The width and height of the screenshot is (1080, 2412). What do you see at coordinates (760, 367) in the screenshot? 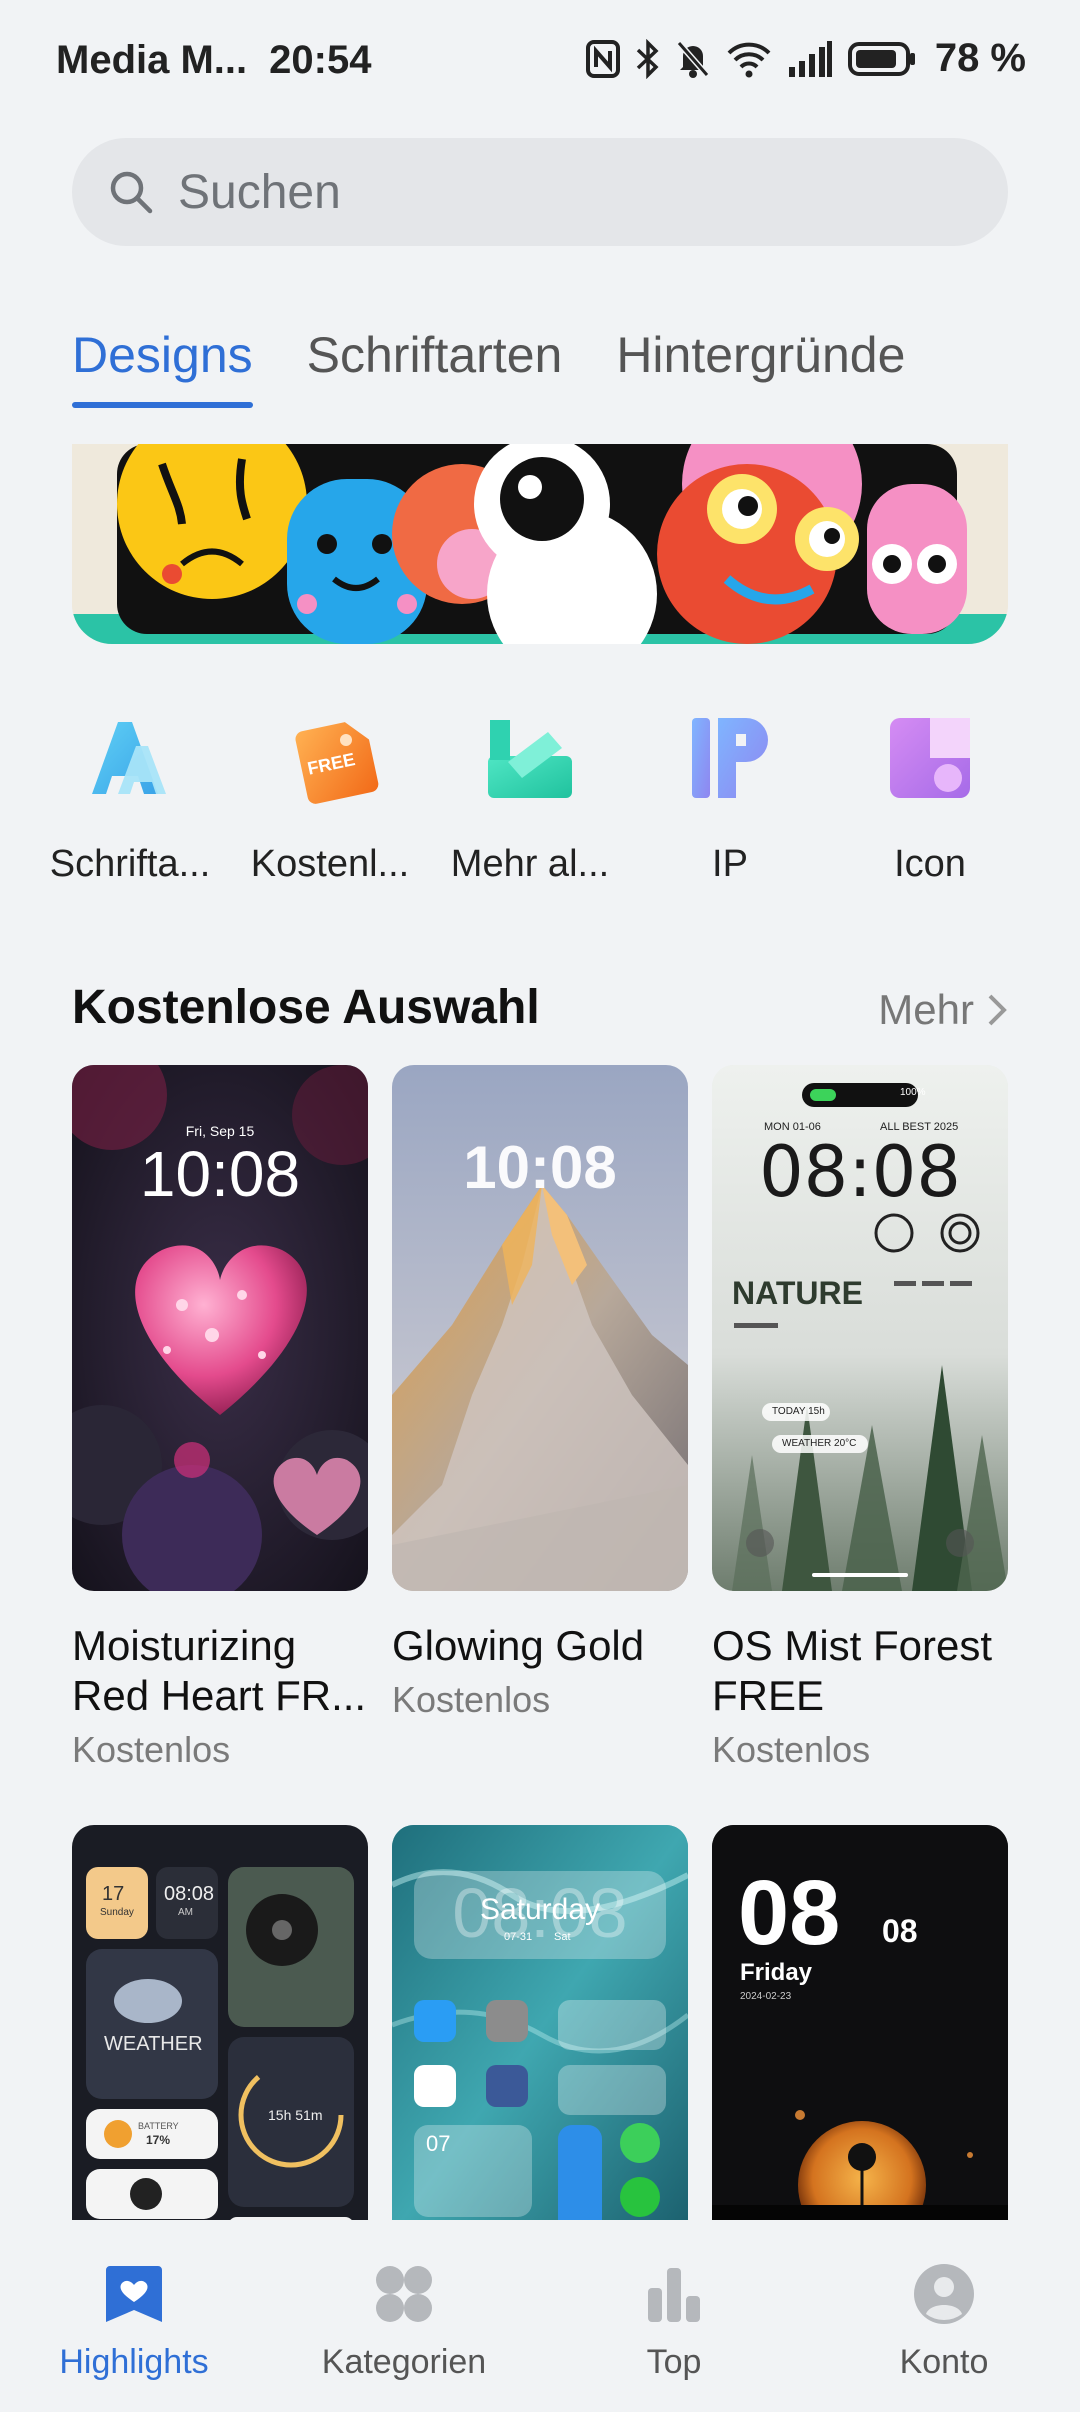
I see `tab-wallpapers: Hintergründe` at bounding box center [760, 367].